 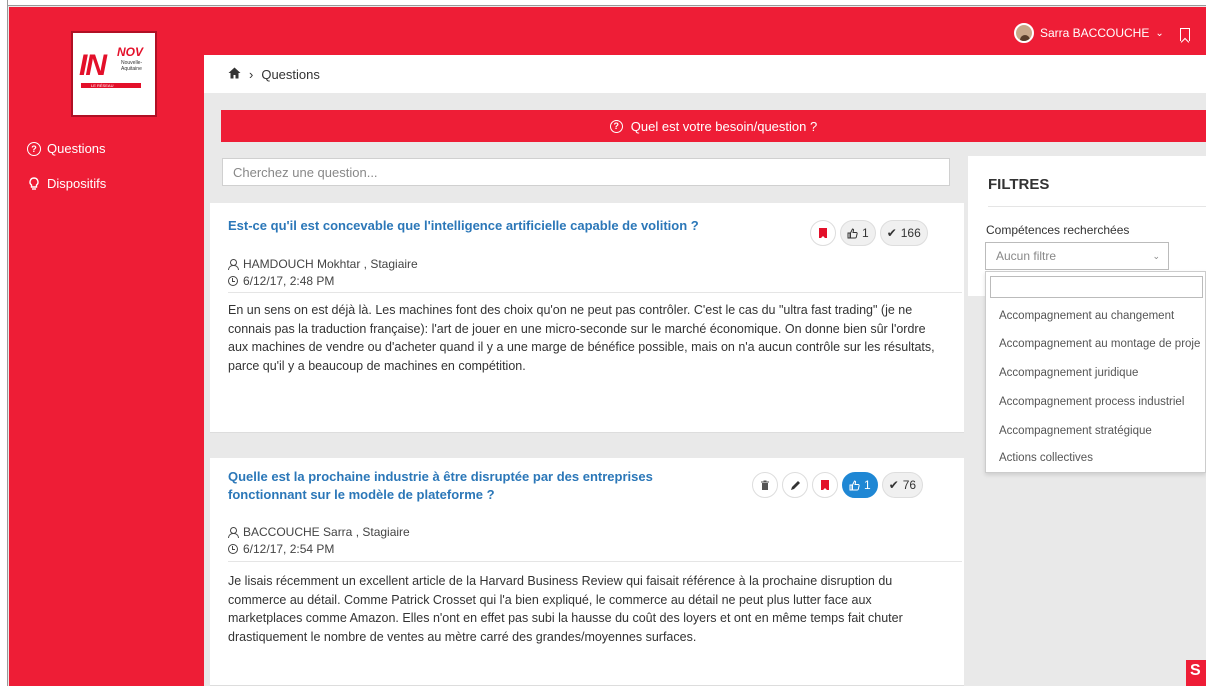 I want to click on question-author: BACCOUCHE Sarra , Stagiaire, so click(x=319, y=532).